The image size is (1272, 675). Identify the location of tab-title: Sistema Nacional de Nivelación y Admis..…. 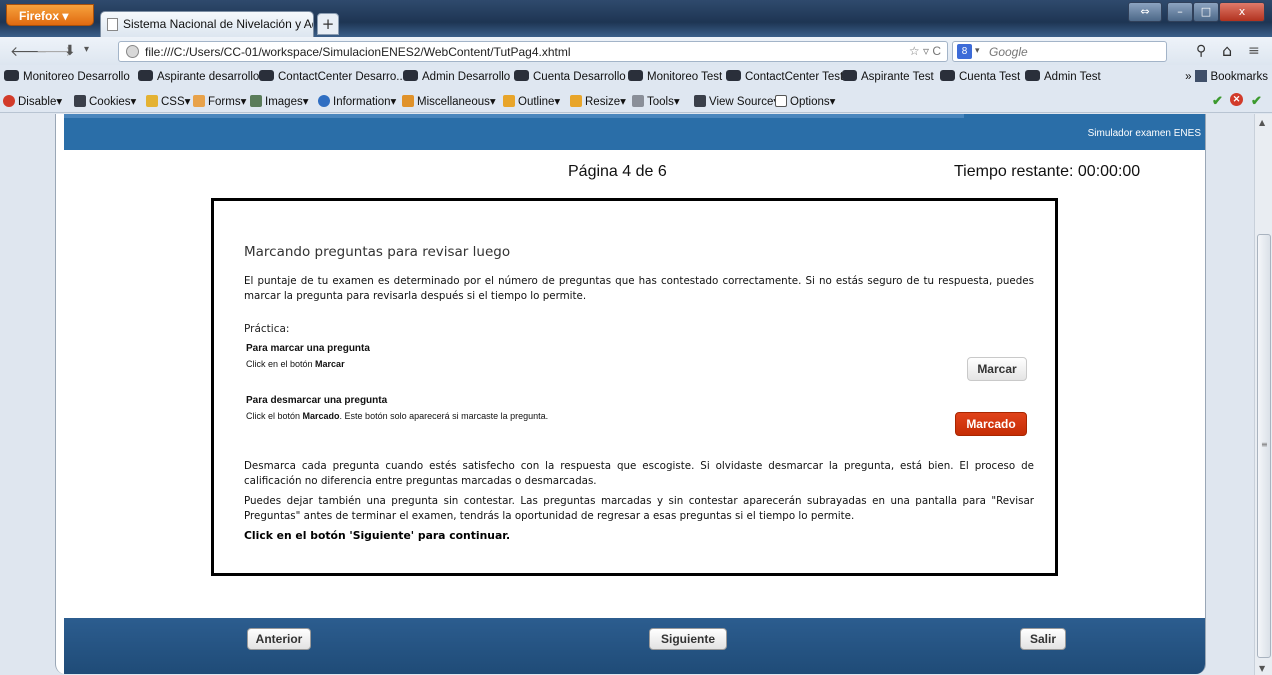
(218, 24).